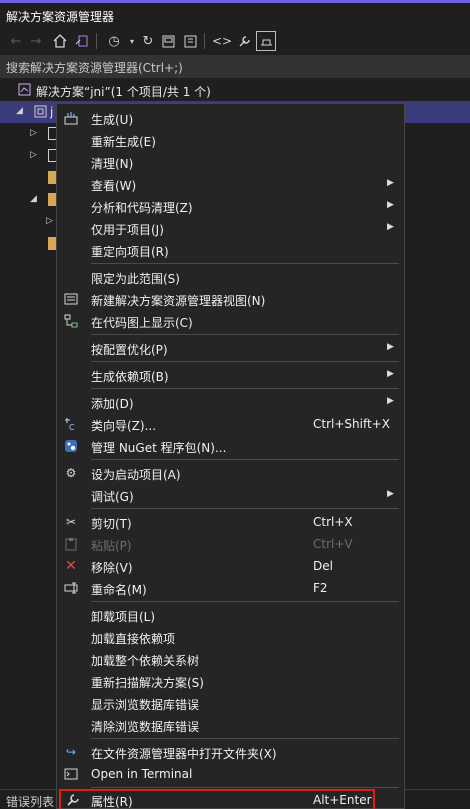 The image size is (470, 809). What do you see at coordinates (71, 774) in the screenshot?
I see `terminal-icon` at bounding box center [71, 774].